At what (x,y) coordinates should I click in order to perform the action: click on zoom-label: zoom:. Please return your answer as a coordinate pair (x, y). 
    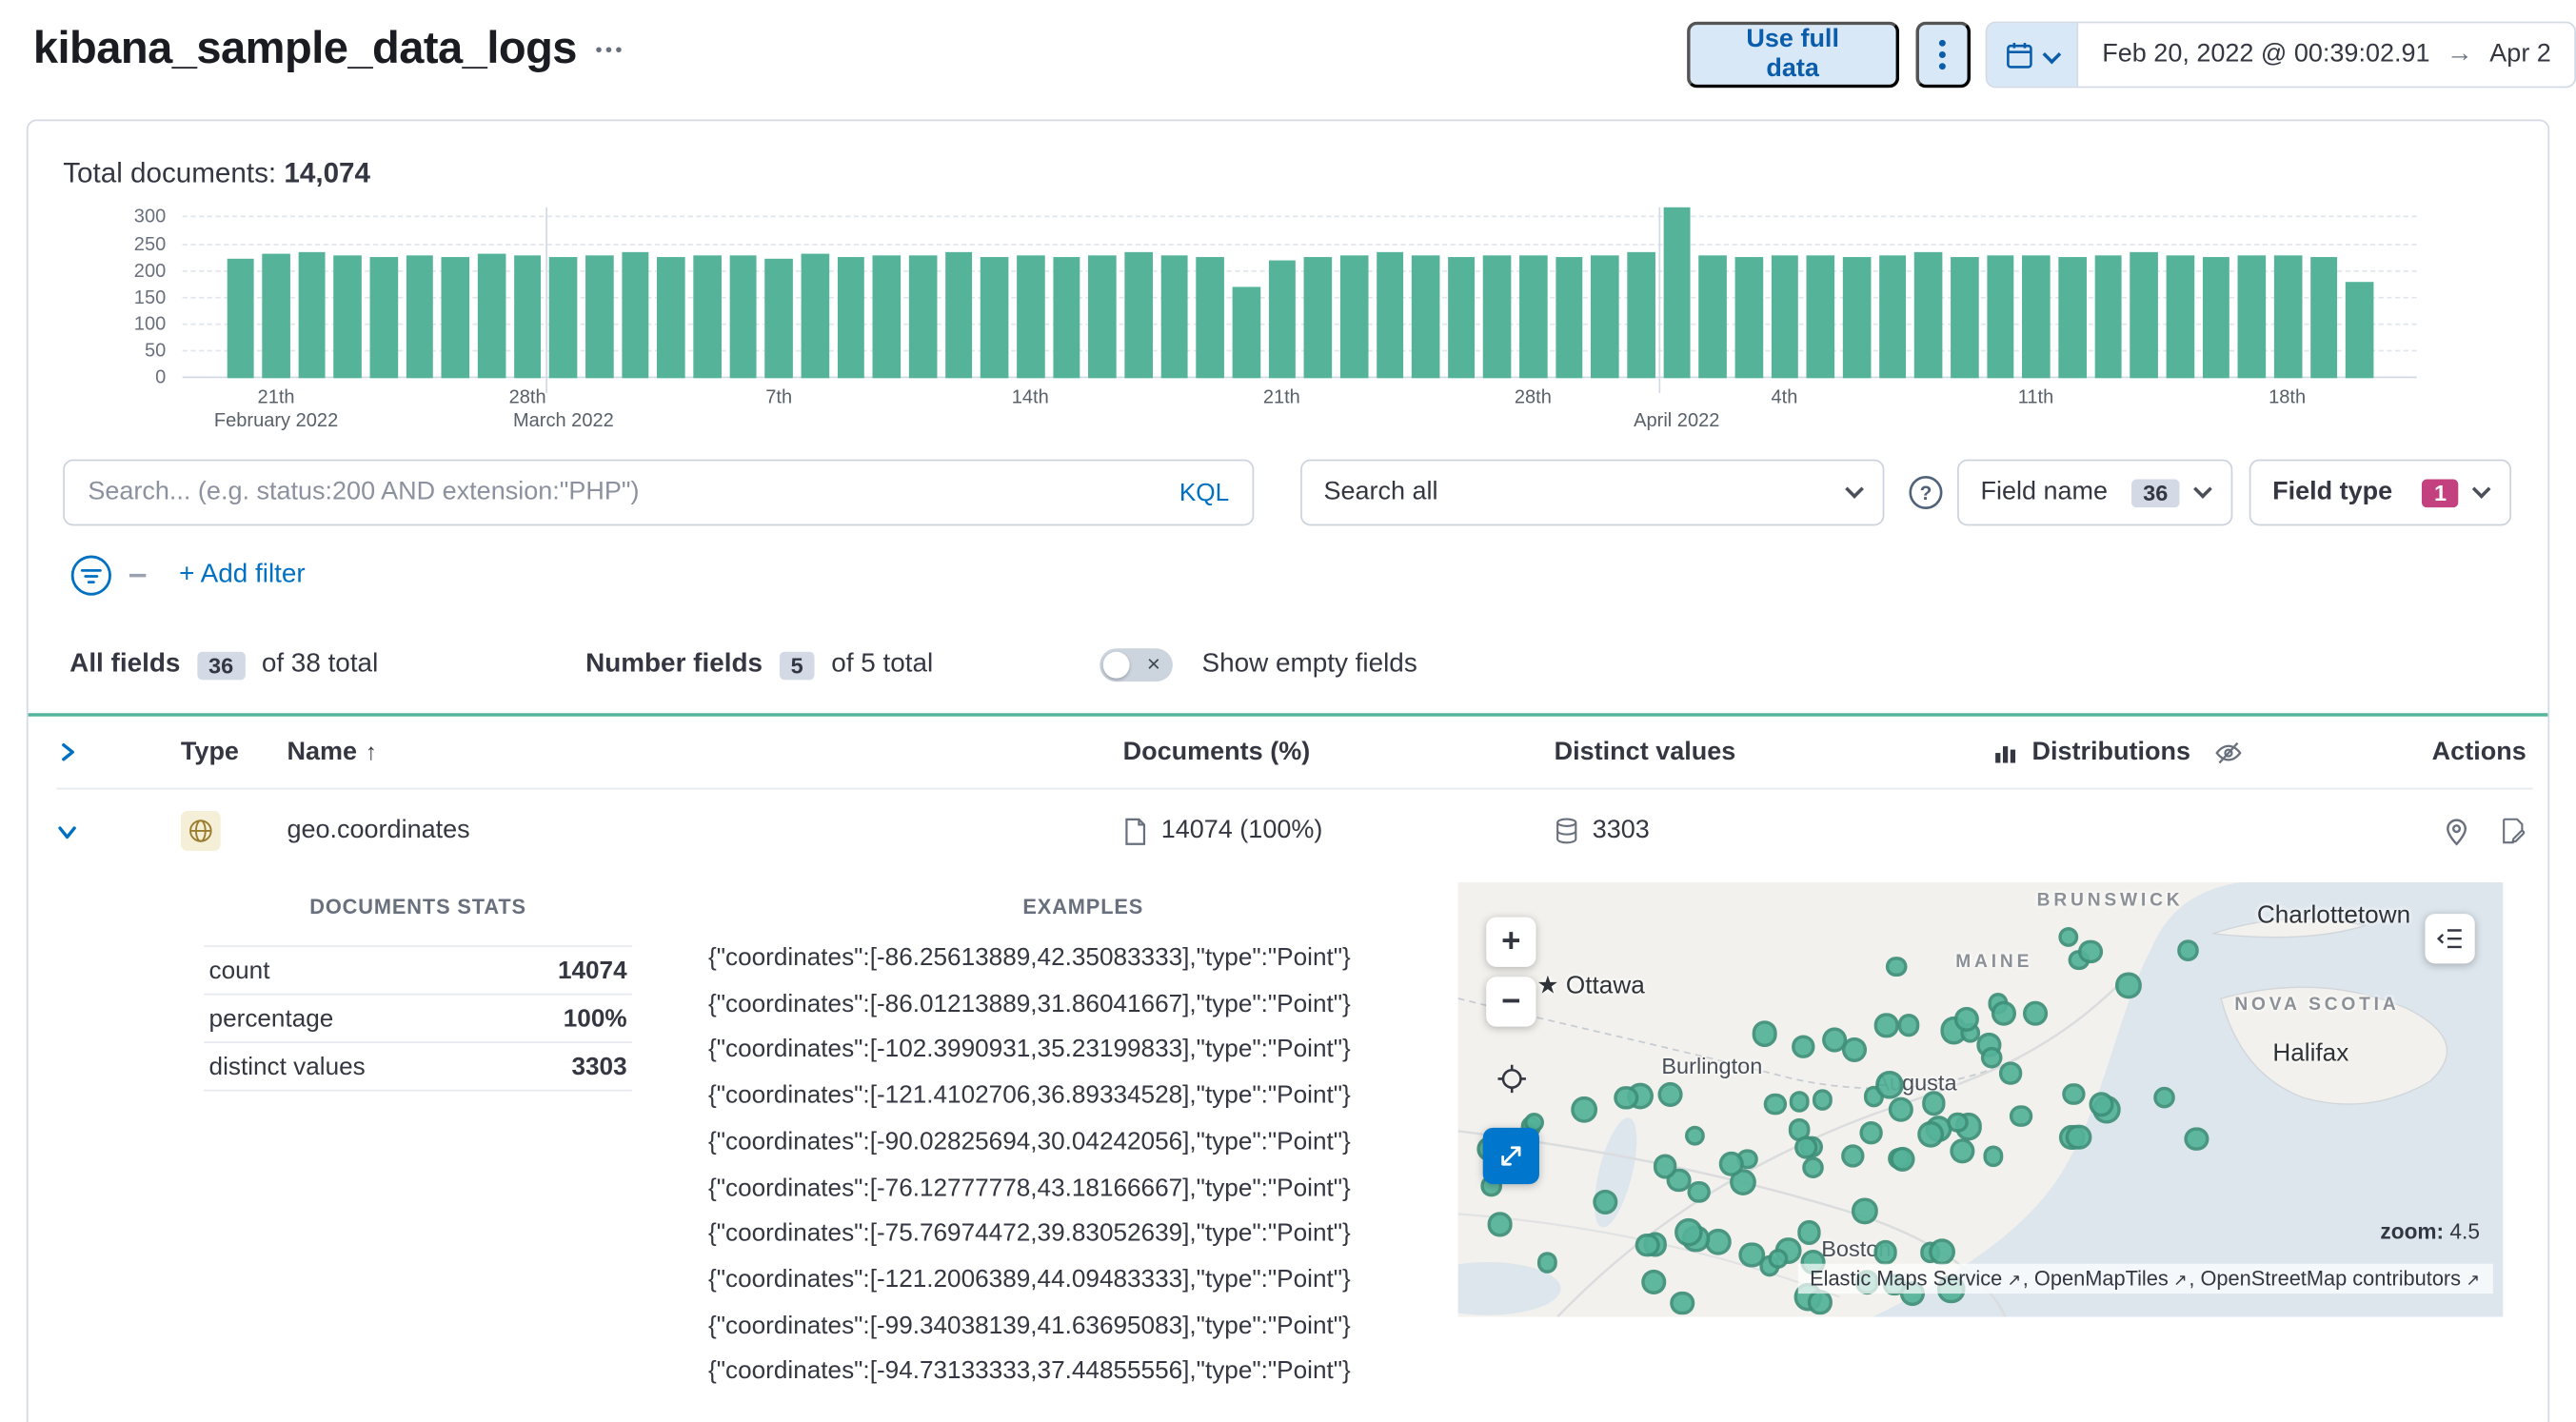
    Looking at the image, I should click on (2412, 1231).